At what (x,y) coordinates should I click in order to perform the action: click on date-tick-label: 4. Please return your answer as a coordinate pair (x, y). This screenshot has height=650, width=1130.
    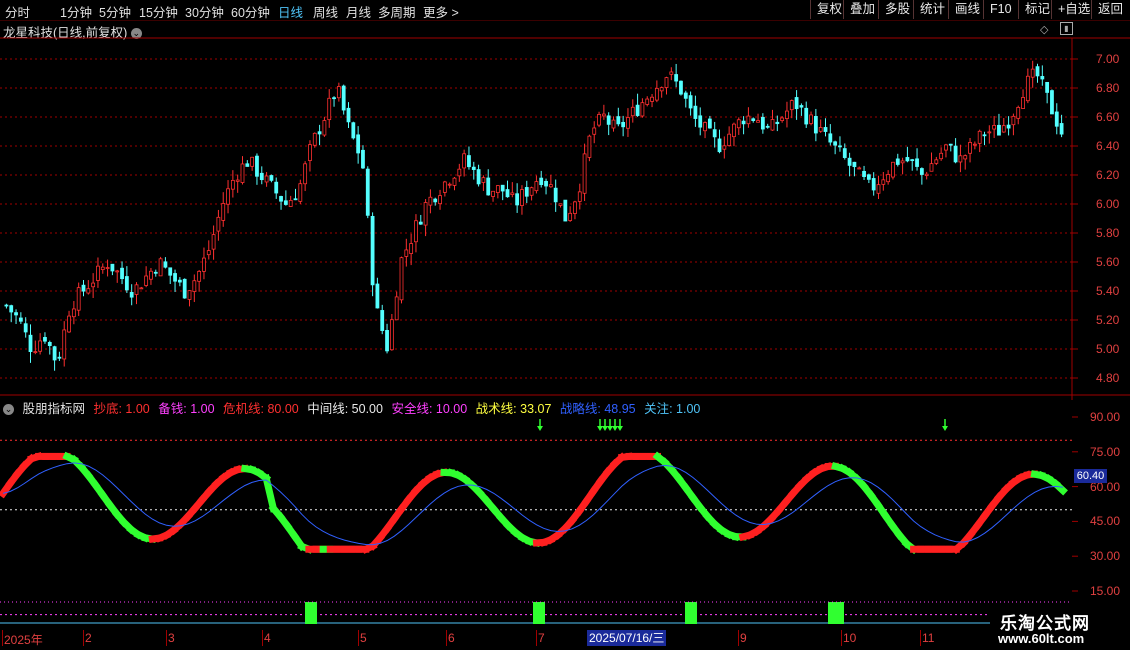
    Looking at the image, I should click on (267, 638).